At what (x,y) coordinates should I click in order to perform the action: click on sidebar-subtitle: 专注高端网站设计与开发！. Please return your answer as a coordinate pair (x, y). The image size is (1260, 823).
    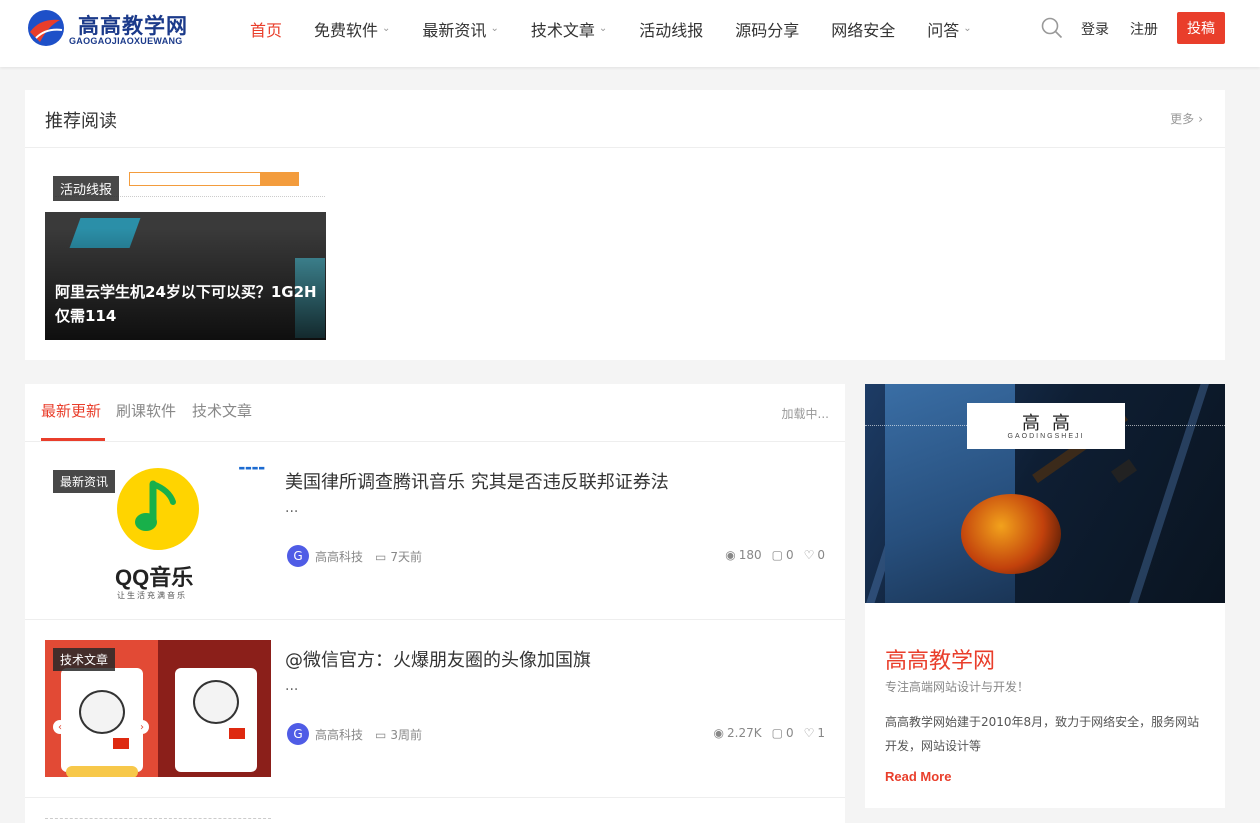
    Looking at the image, I should click on (957, 687).